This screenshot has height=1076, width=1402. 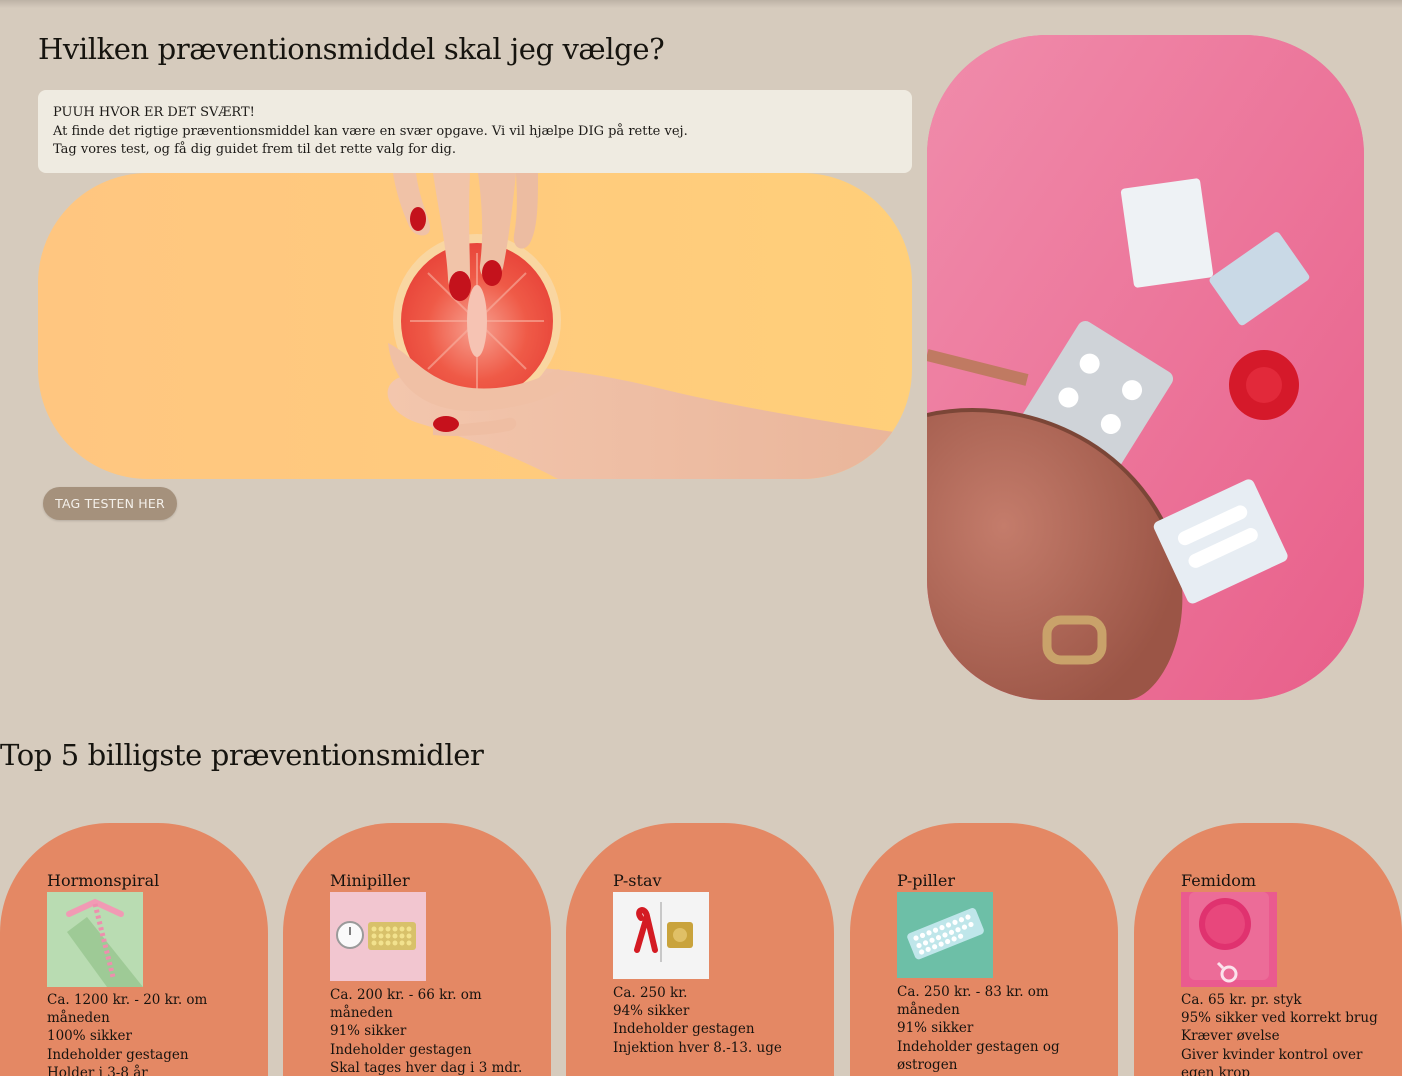 What do you see at coordinates (945, 935) in the screenshot?
I see `birth-control-pill-image` at bounding box center [945, 935].